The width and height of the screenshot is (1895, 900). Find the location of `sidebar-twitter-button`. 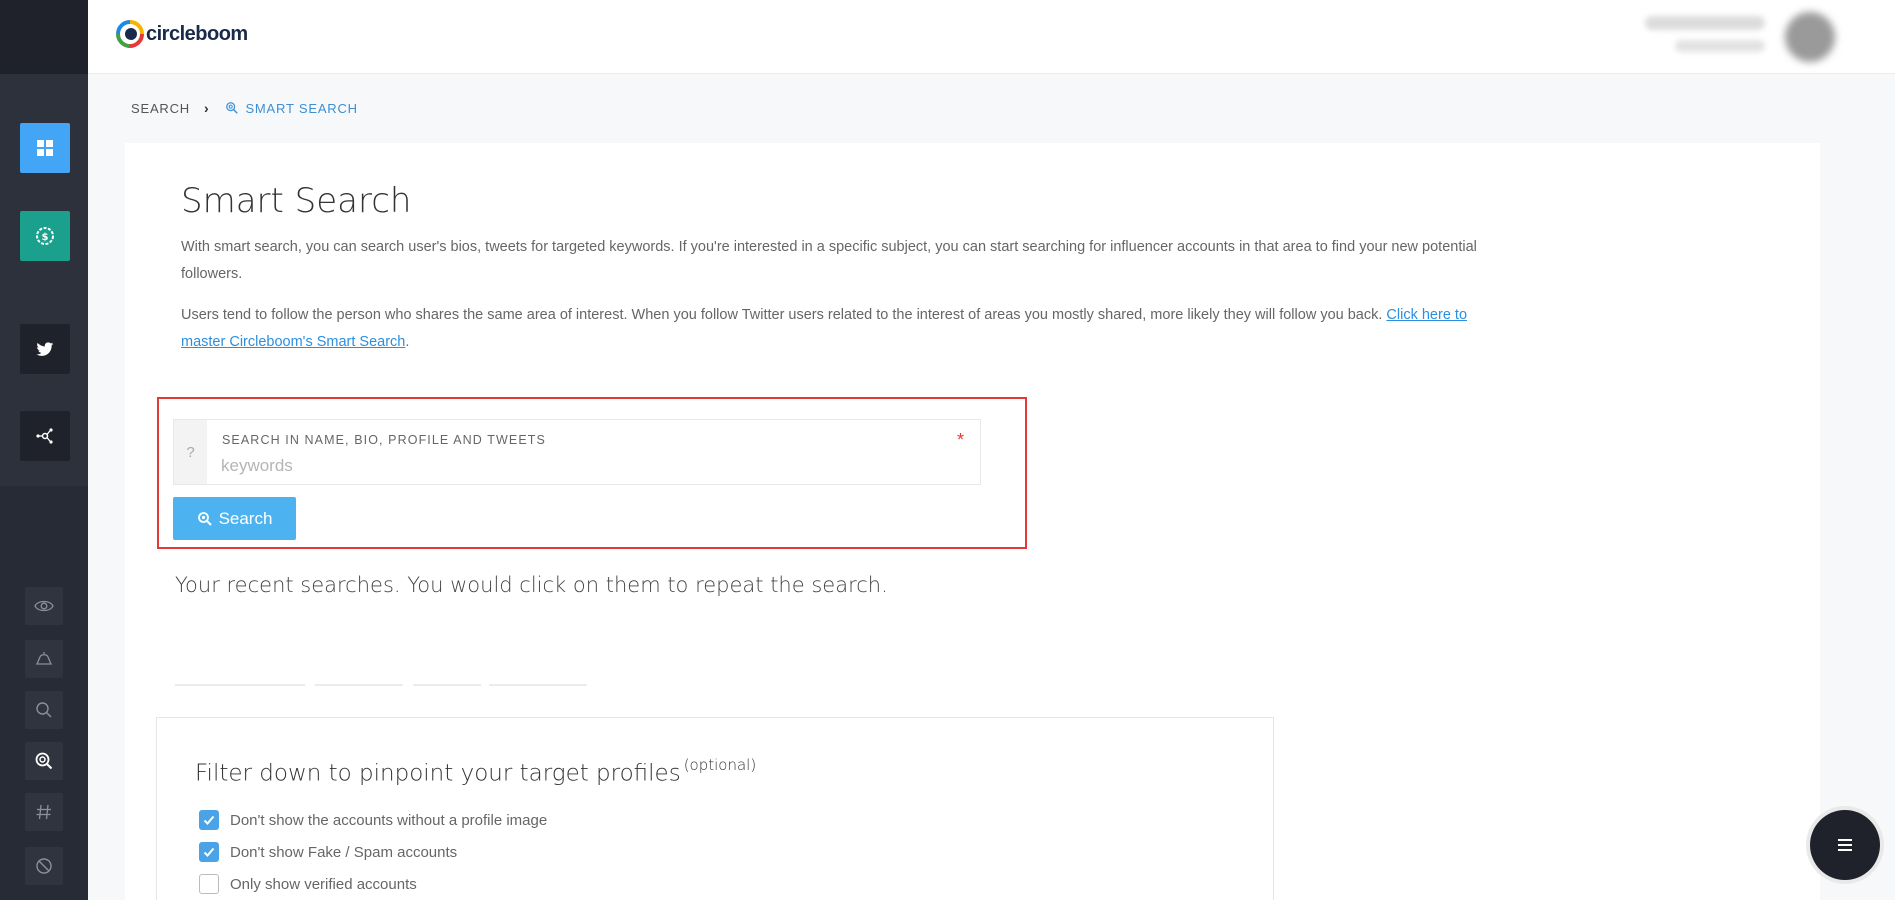

sidebar-twitter-button is located at coordinates (45, 349).